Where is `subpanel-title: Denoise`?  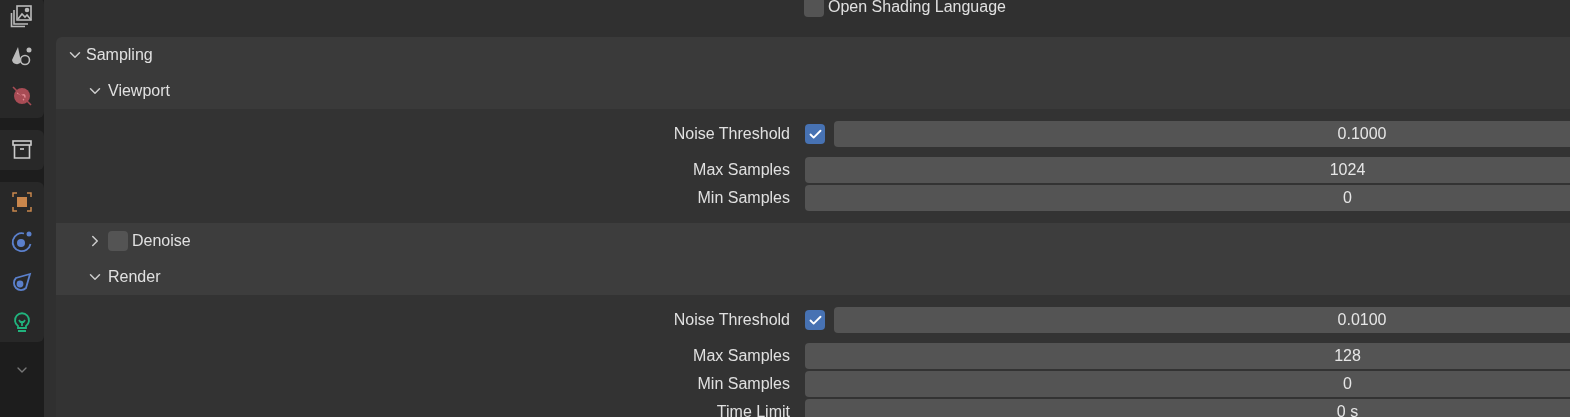 subpanel-title: Denoise is located at coordinates (161, 241).